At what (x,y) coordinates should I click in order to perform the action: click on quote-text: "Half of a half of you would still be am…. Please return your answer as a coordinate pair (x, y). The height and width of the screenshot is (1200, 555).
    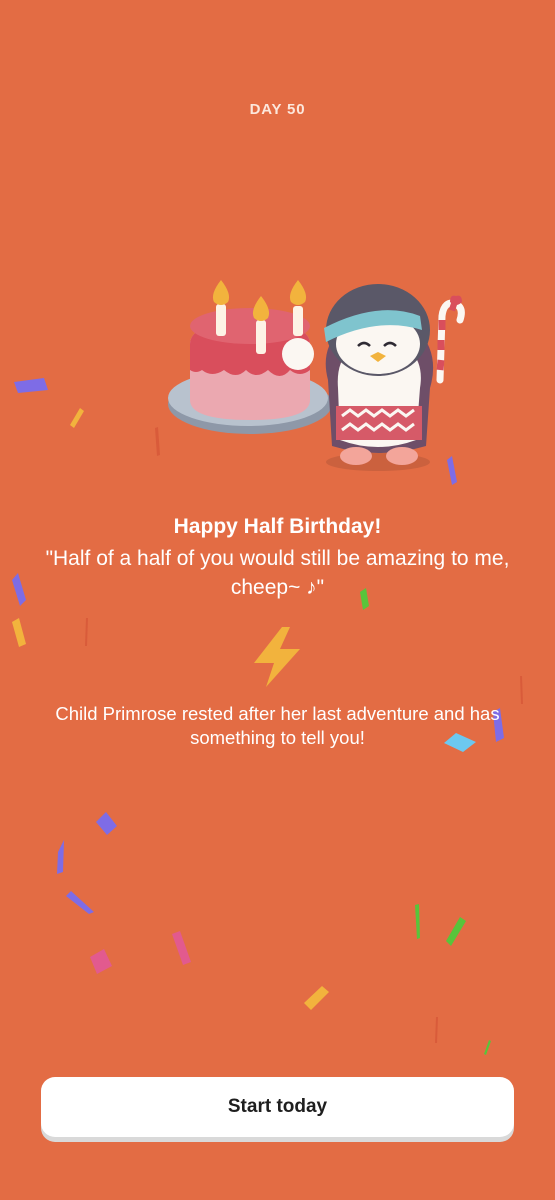
    Looking at the image, I should click on (277, 573).